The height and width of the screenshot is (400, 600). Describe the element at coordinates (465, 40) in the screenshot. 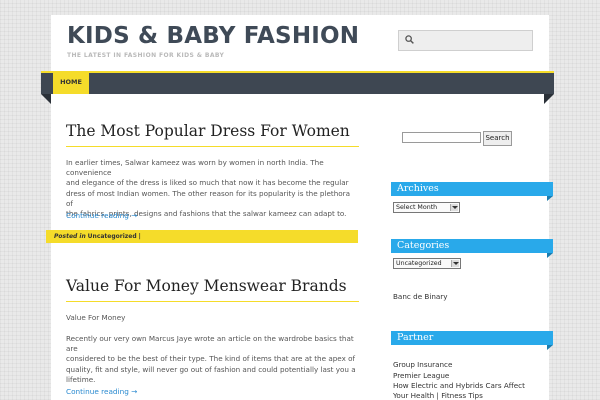

I see `header-search-input` at that location.